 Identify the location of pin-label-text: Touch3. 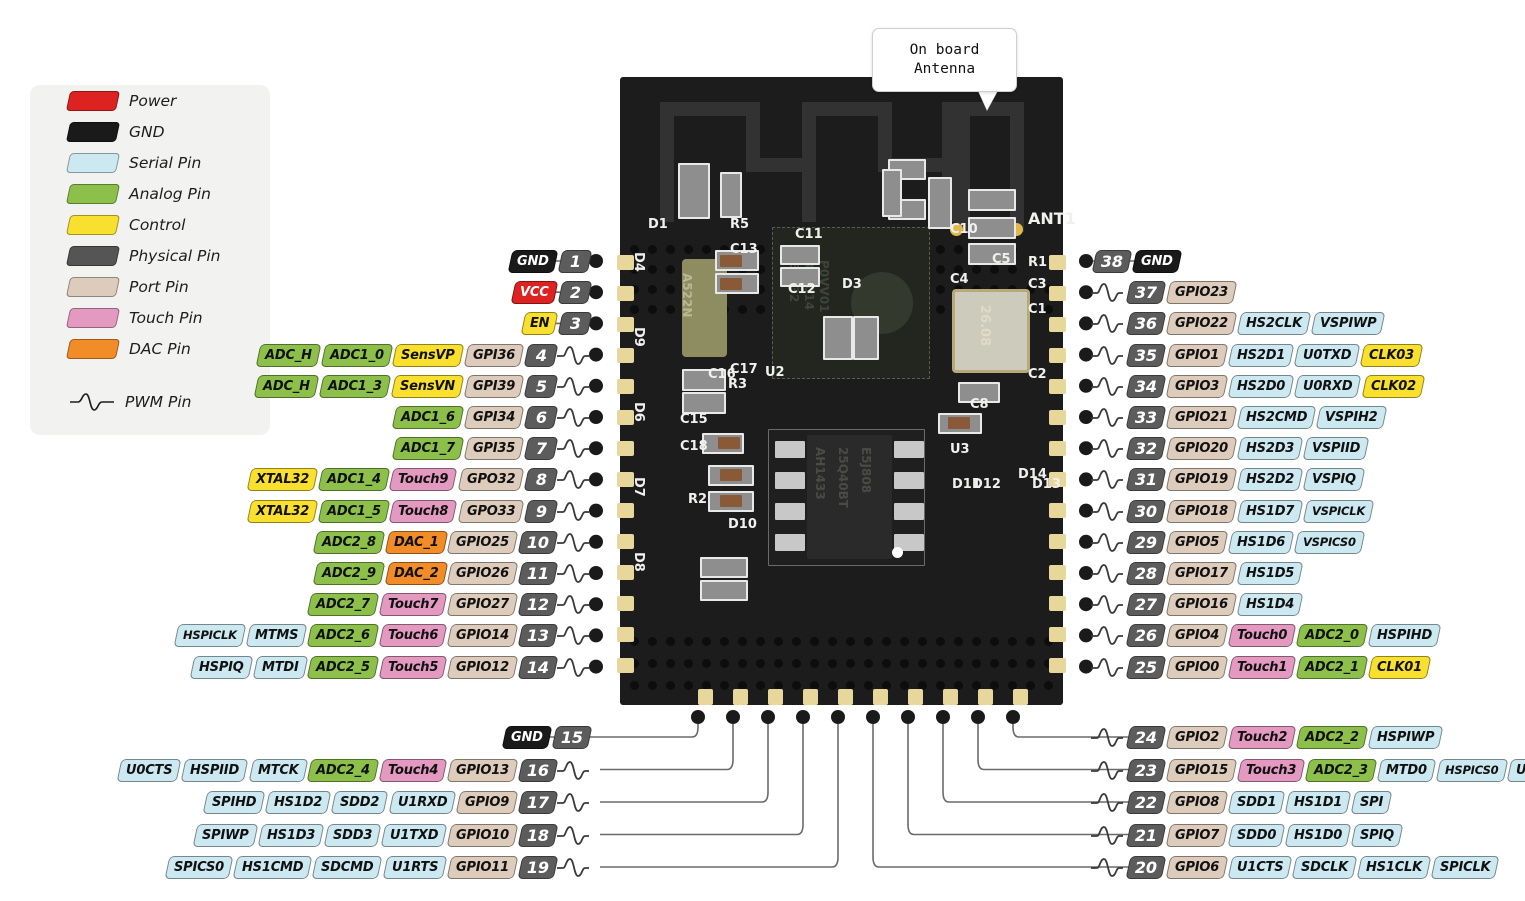
(1271, 770).